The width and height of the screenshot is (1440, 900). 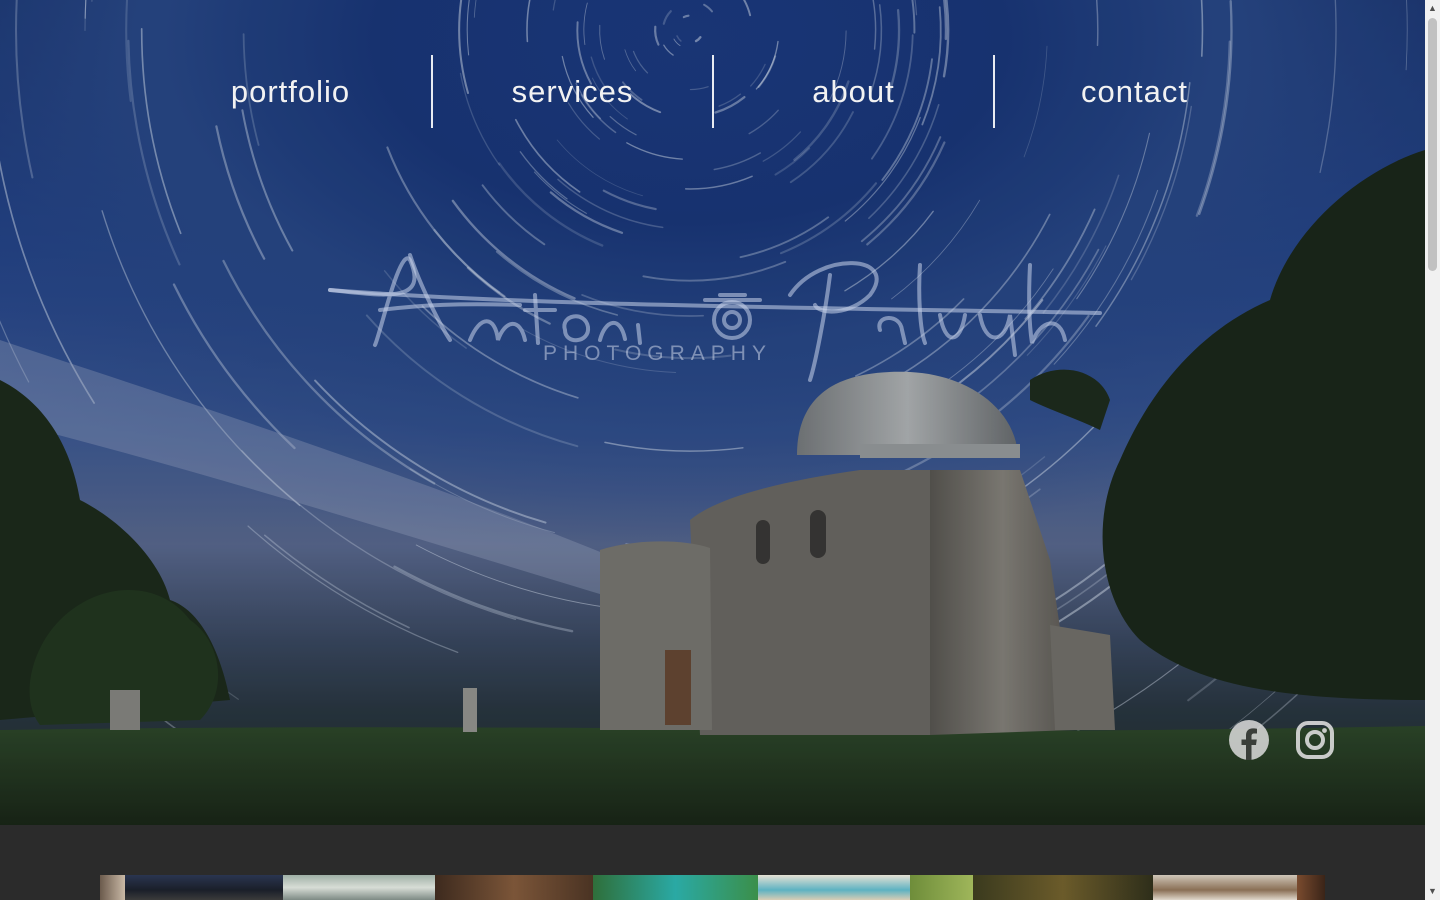 I want to click on vertical-scrollbar: ▲ ▼, so click(x=1432, y=450).